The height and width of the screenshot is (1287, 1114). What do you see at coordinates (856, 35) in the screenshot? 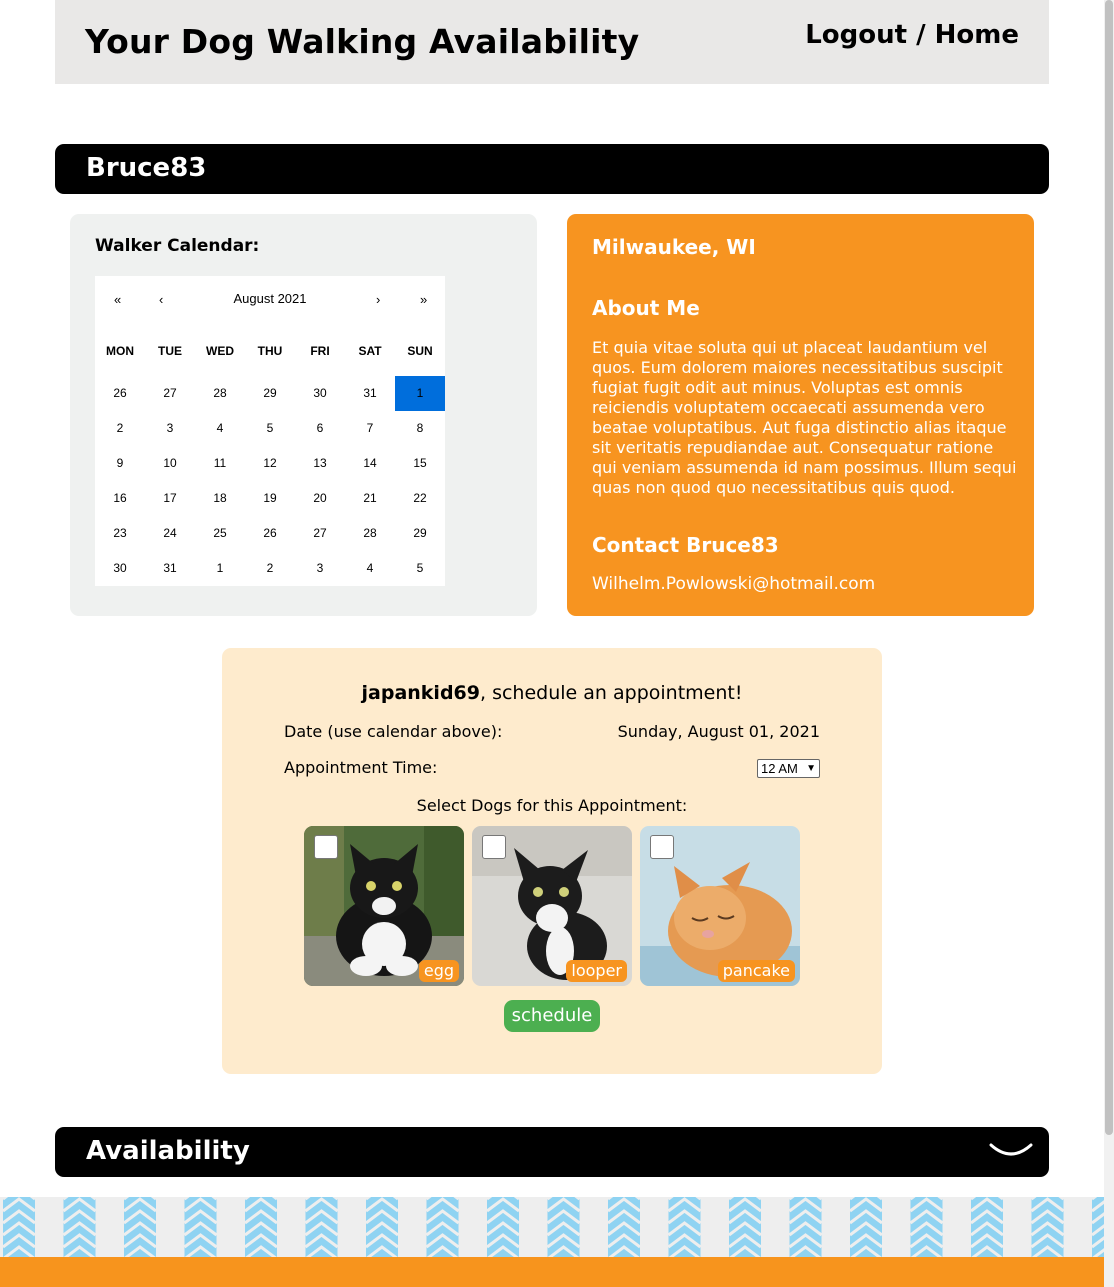
I see `logout-link: Logout` at bounding box center [856, 35].